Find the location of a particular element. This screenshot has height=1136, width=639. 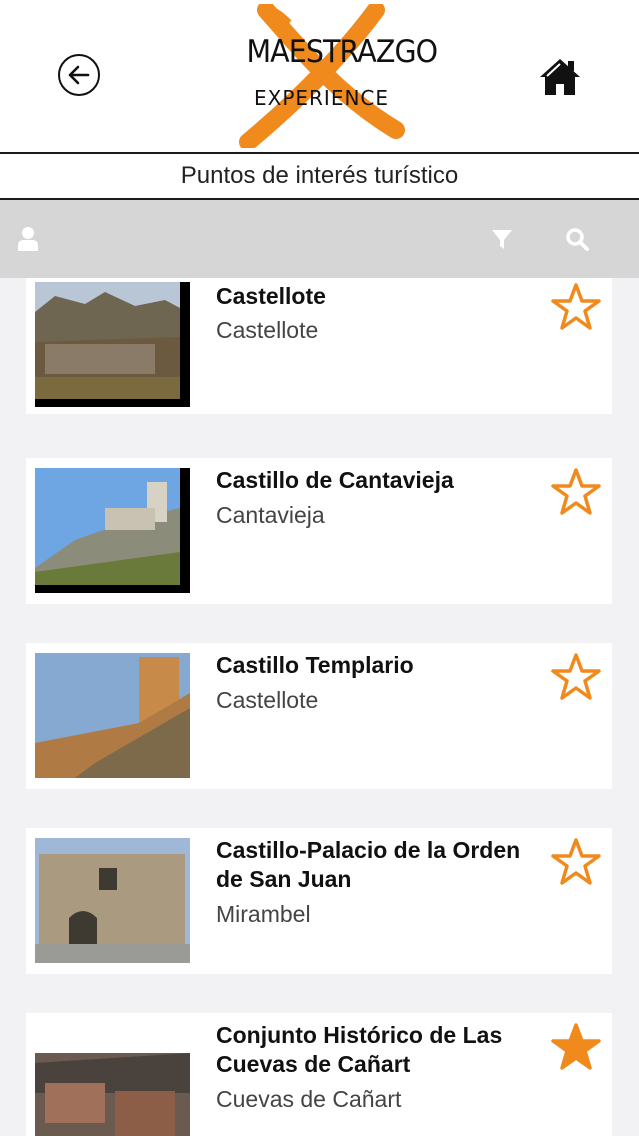

star-filled-icon is located at coordinates (576, 1047).